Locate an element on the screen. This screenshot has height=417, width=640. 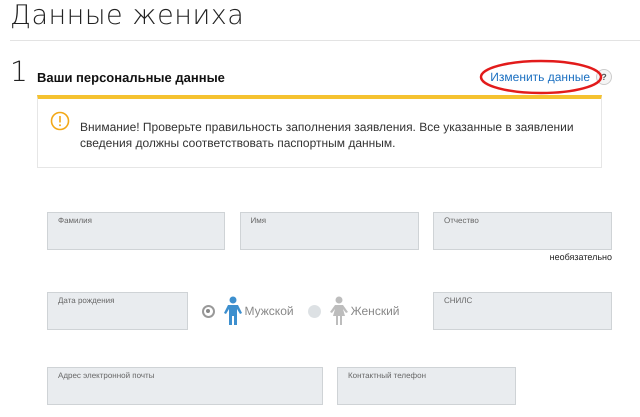
optional-note: необязательно is located at coordinates (581, 257).